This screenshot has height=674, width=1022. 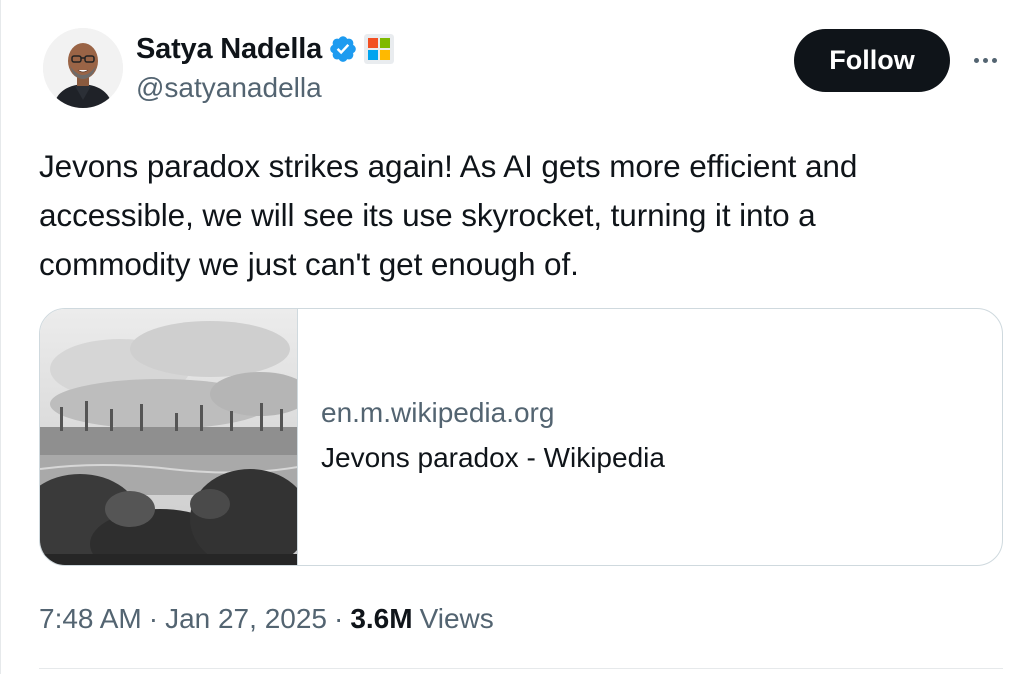 What do you see at coordinates (229, 49) in the screenshot?
I see `author-display-name: Satya Nadella` at bounding box center [229, 49].